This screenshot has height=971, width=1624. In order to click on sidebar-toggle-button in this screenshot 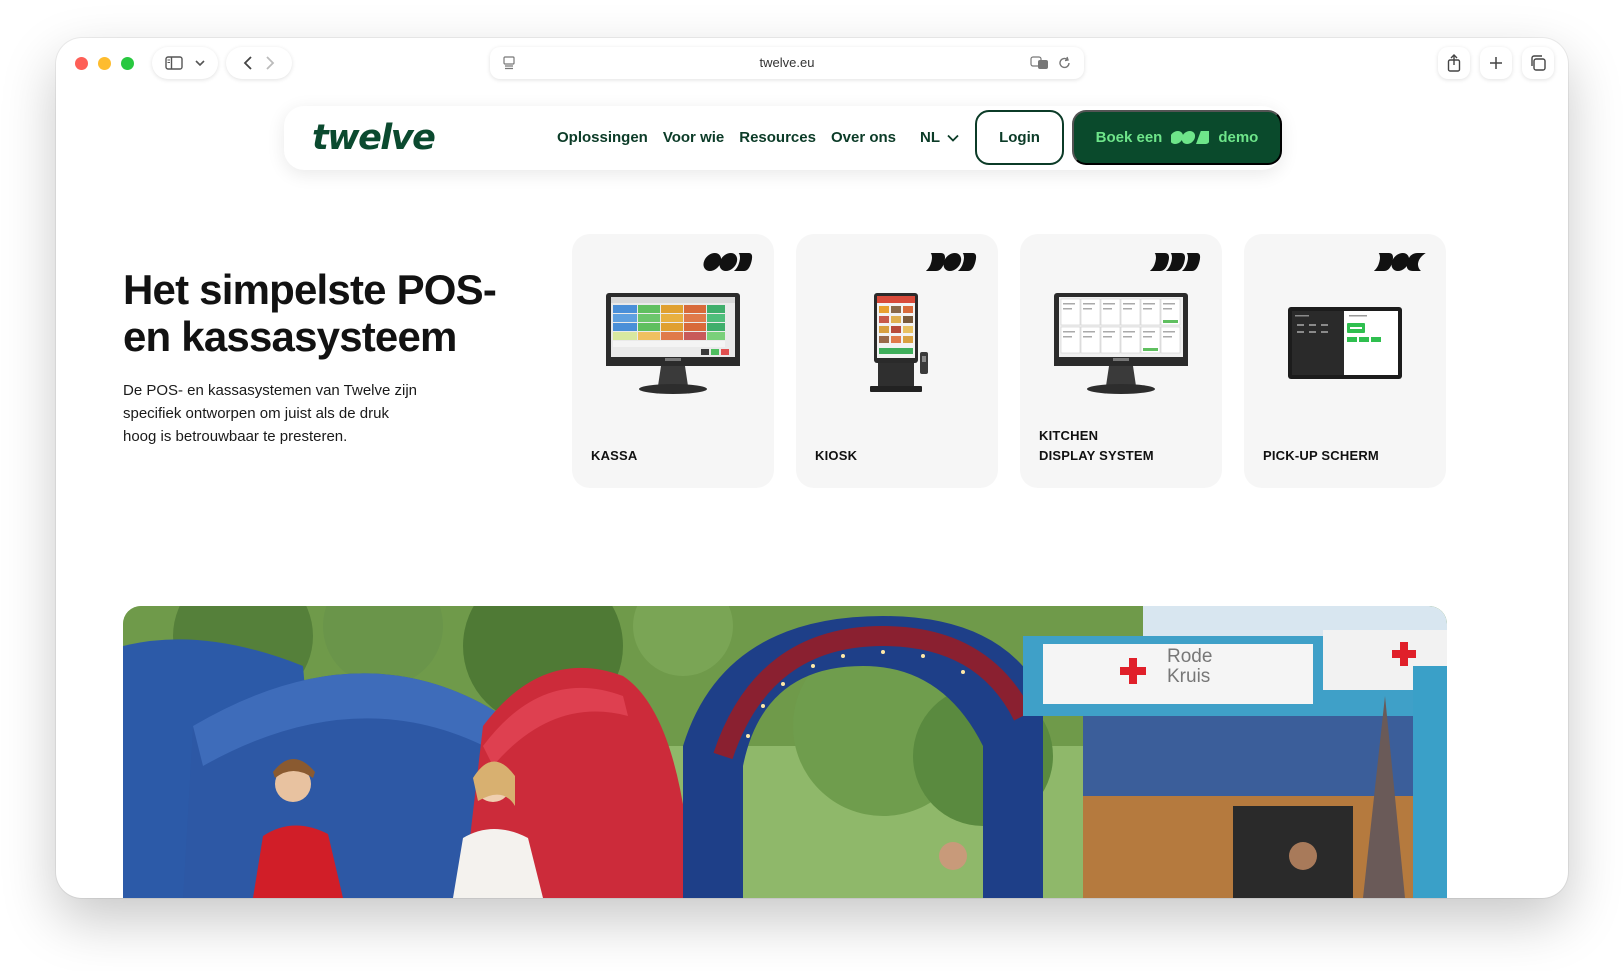, I will do `click(185, 63)`.